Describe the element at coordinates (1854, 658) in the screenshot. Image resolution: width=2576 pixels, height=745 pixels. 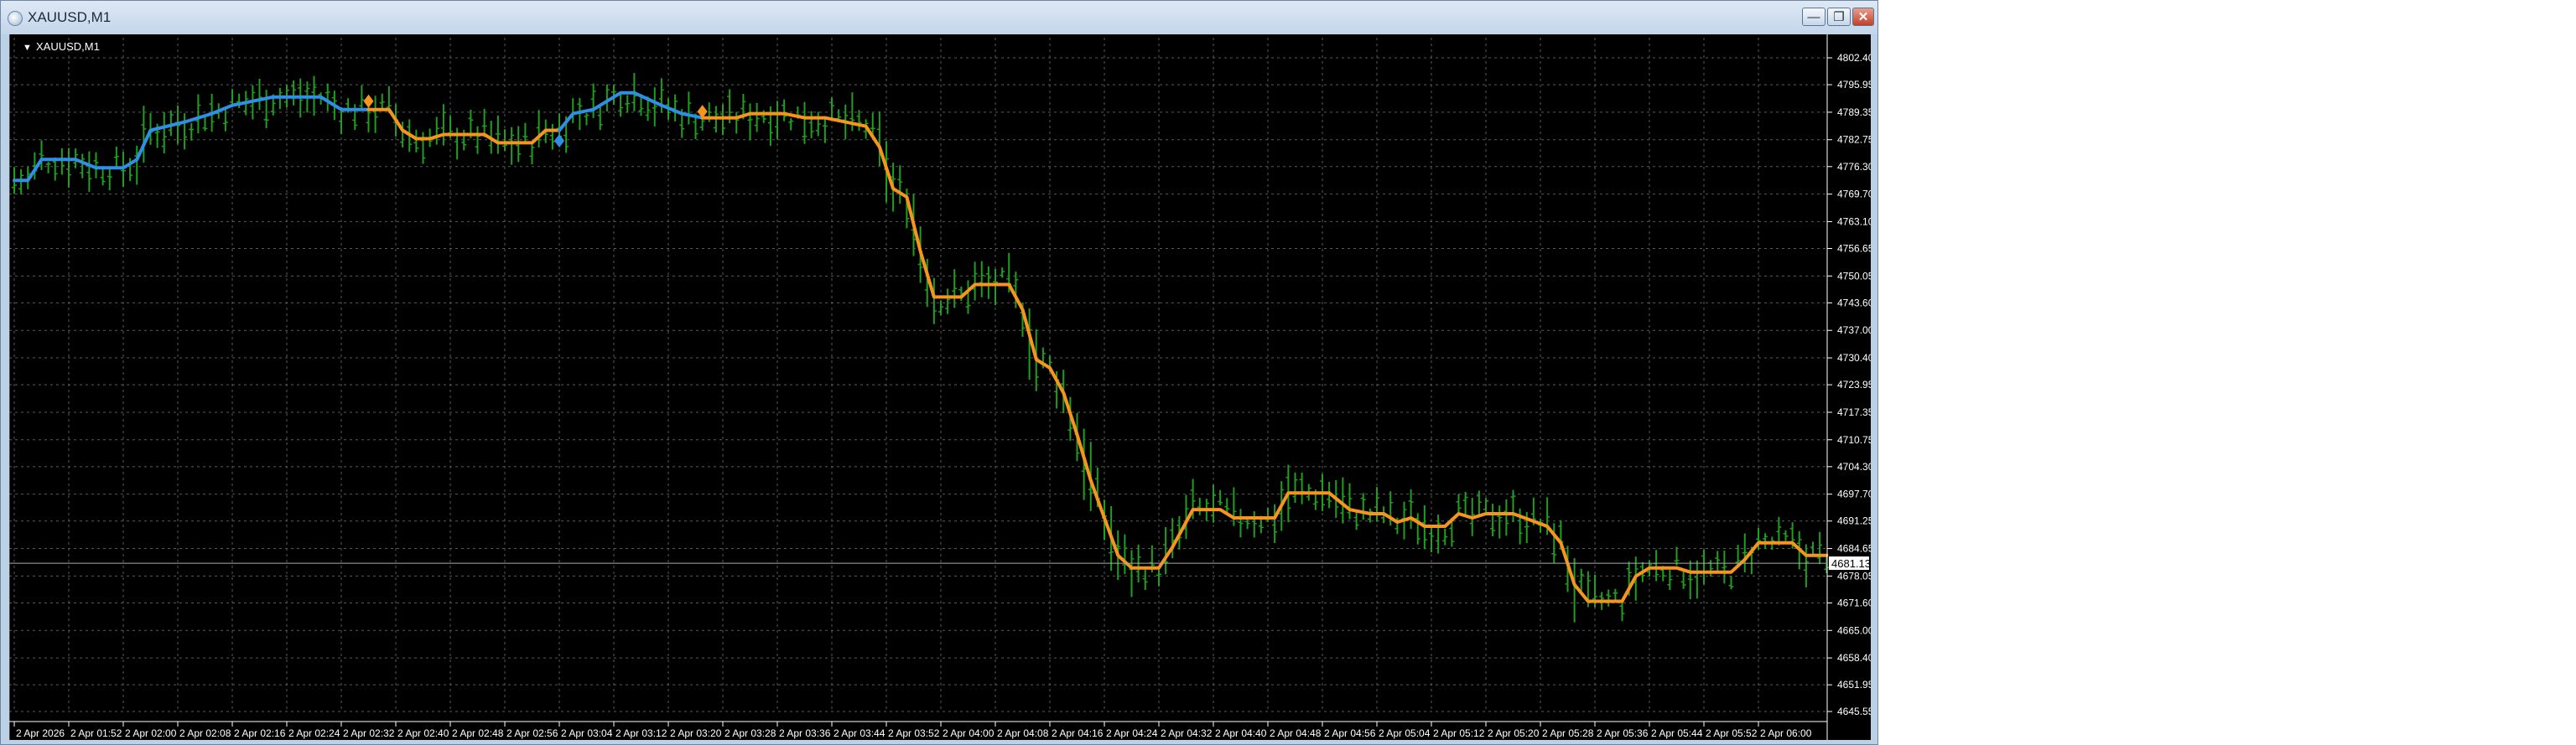
I see `price-axis-label: 4658.40` at that location.